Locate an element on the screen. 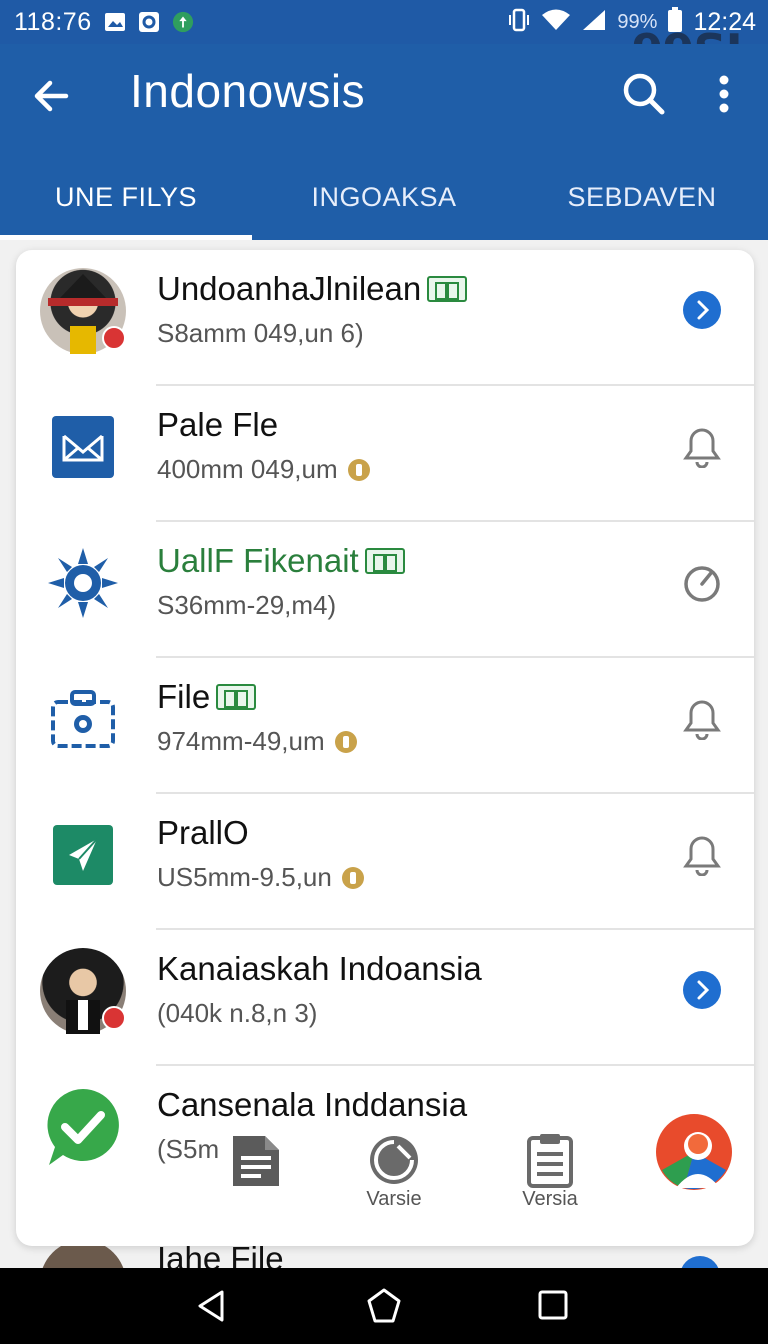 This screenshot has height=1344, width=768. wifi-icon is located at coordinates (556, 22).